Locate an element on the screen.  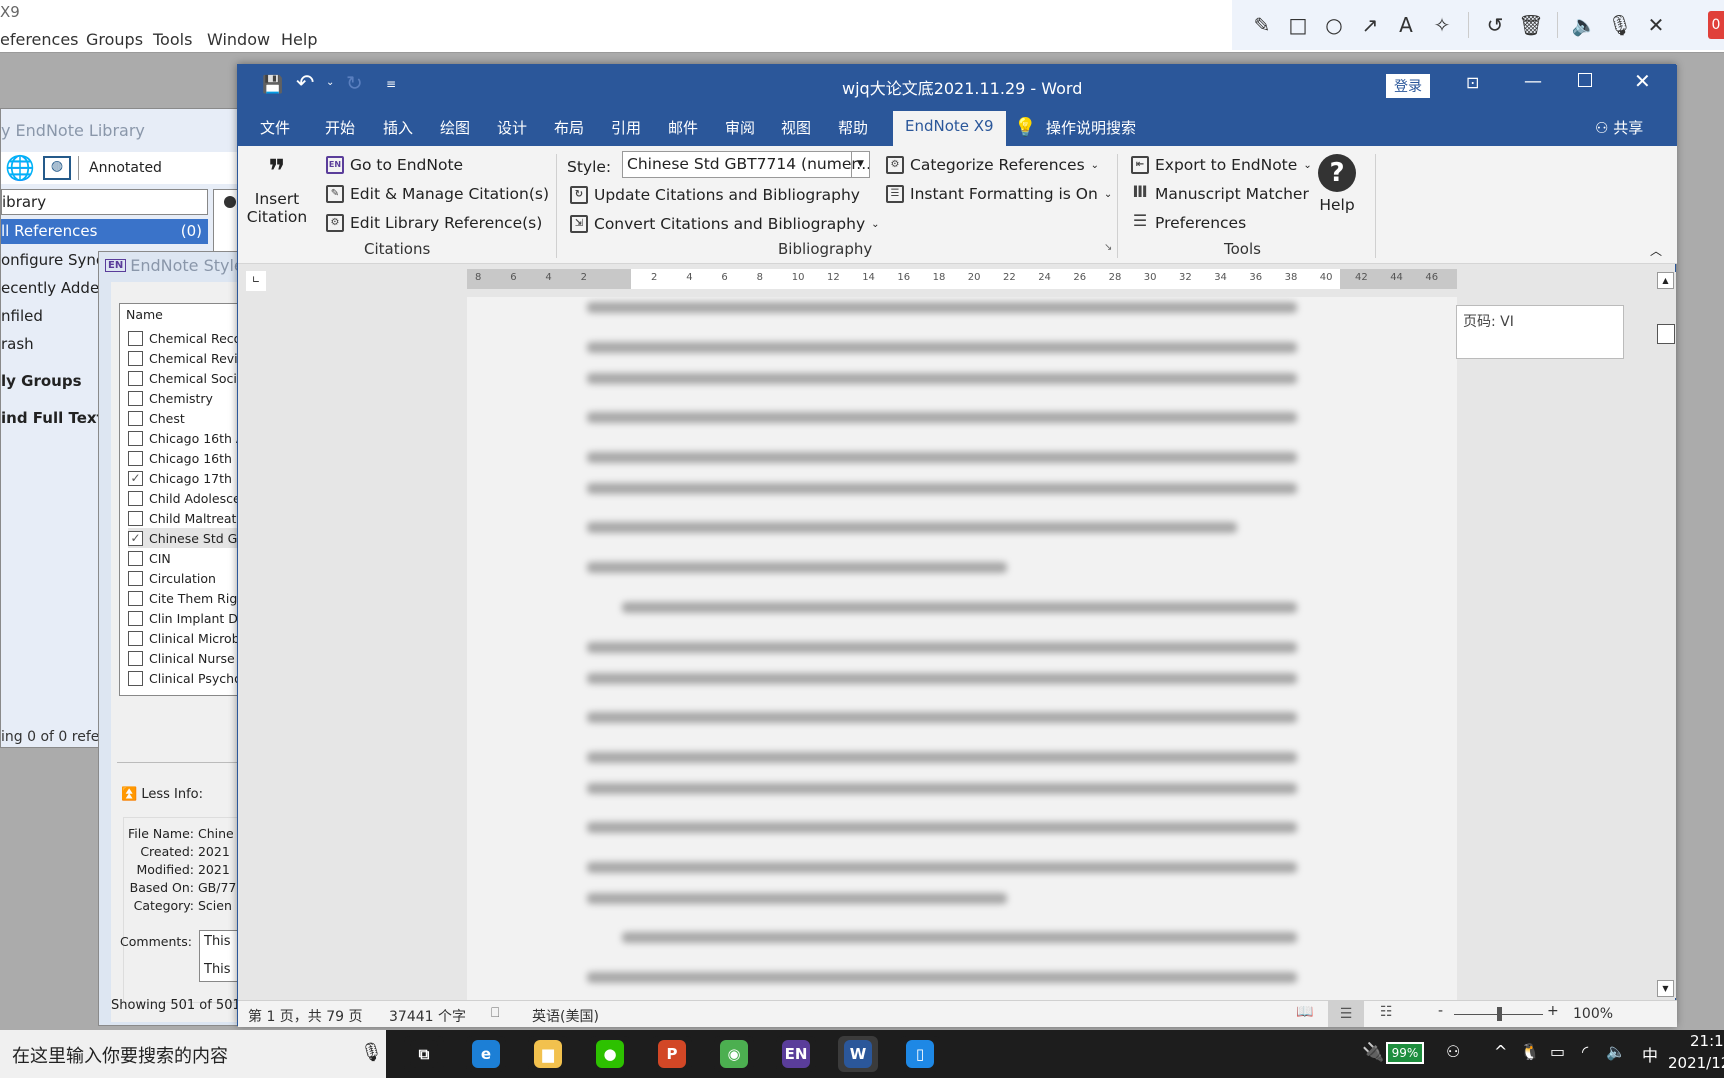
taskbar-task-view-icon: ⧉ is located at coordinates (424, 1054).